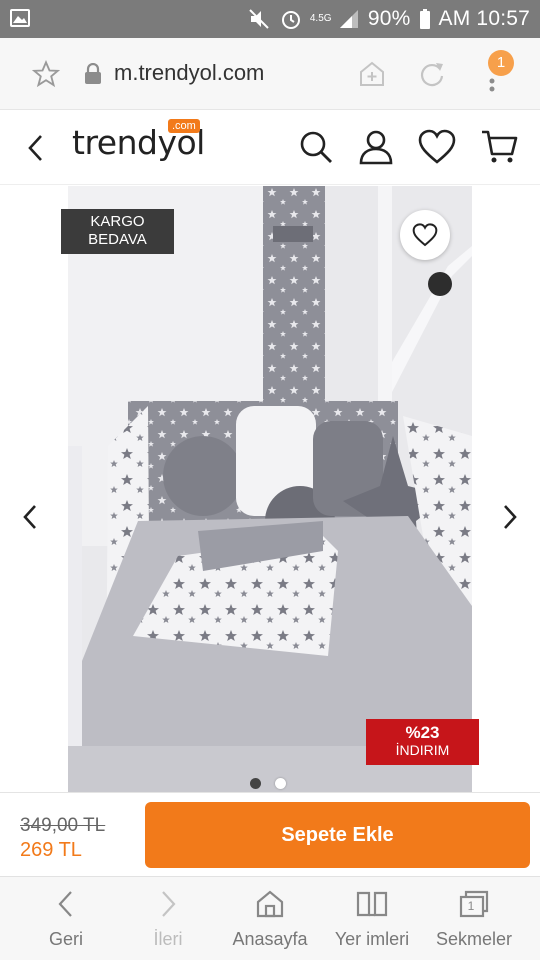 Image resolution: width=540 pixels, height=960 pixels. Describe the element at coordinates (168, 939) in the screenshot. I see `nav-forward-label: İleri` at that location.